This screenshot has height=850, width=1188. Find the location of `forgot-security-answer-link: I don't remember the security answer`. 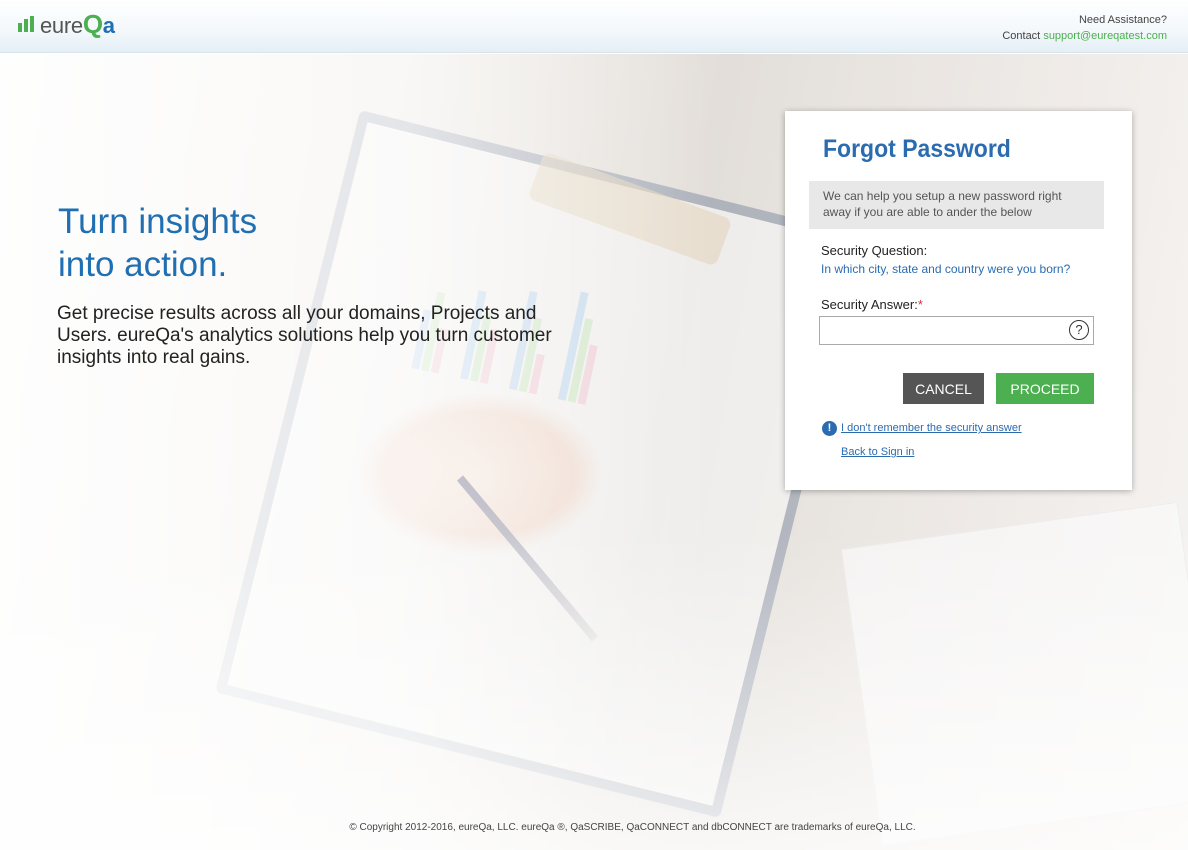

forgot-security-answer-link: I don't remember the security answer is located at coordinates (931, 428).